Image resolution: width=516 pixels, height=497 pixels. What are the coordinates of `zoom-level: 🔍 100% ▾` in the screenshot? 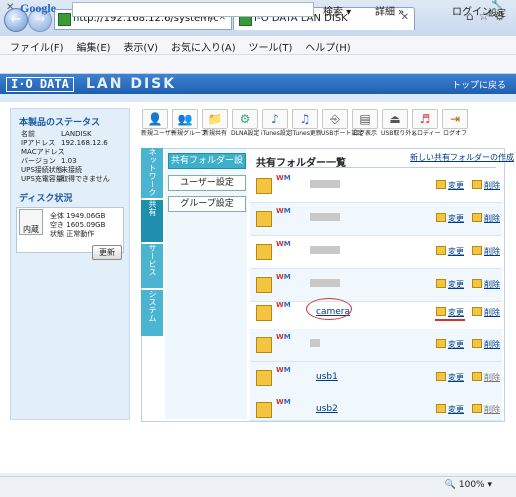 It's located at (468, 485).